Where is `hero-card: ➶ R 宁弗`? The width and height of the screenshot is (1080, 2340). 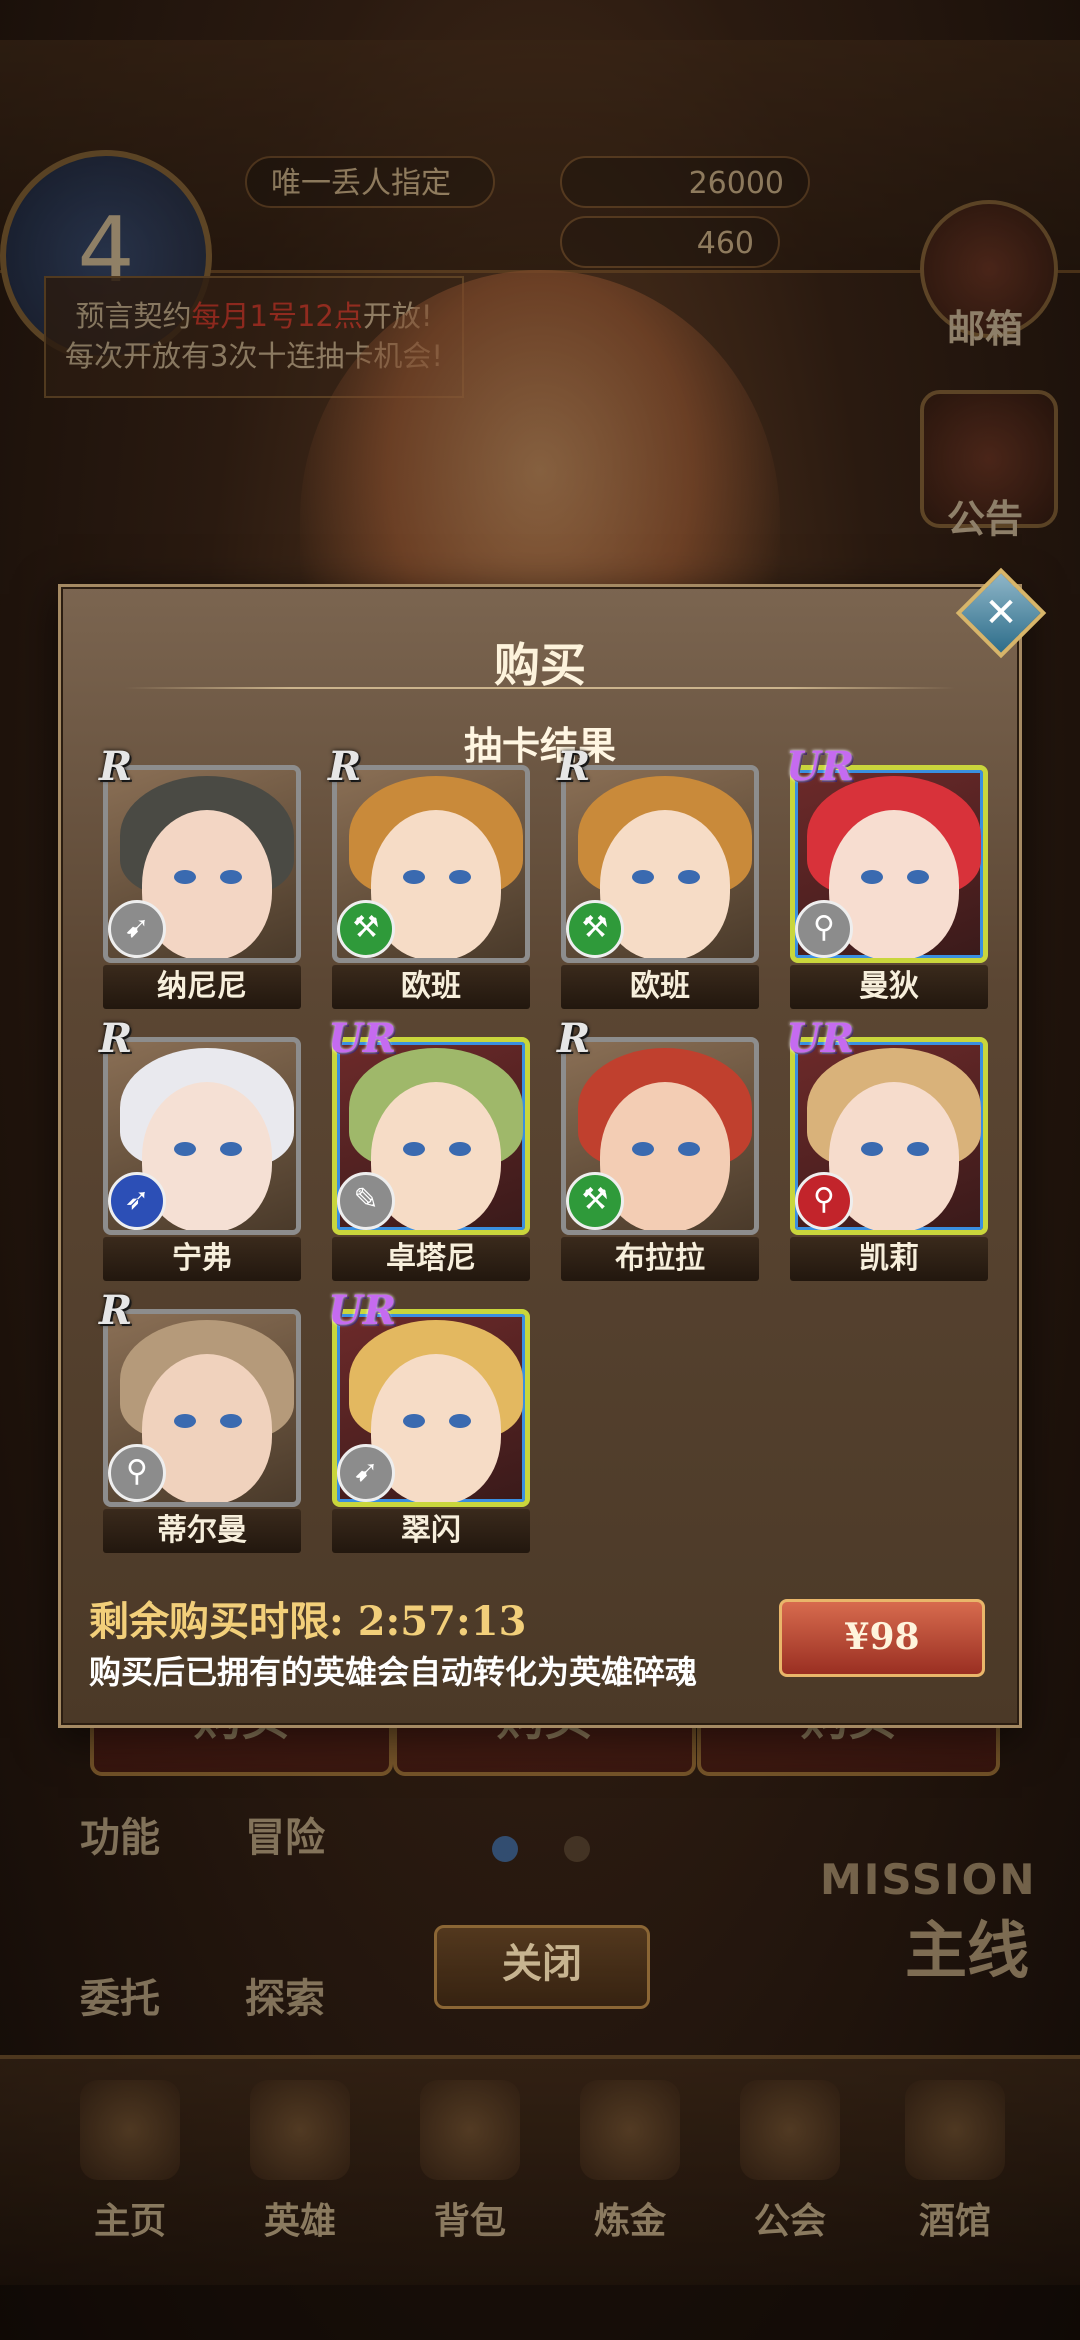
hero-card: ➶ R 宁弗 is located at coordinates (200, 1148).